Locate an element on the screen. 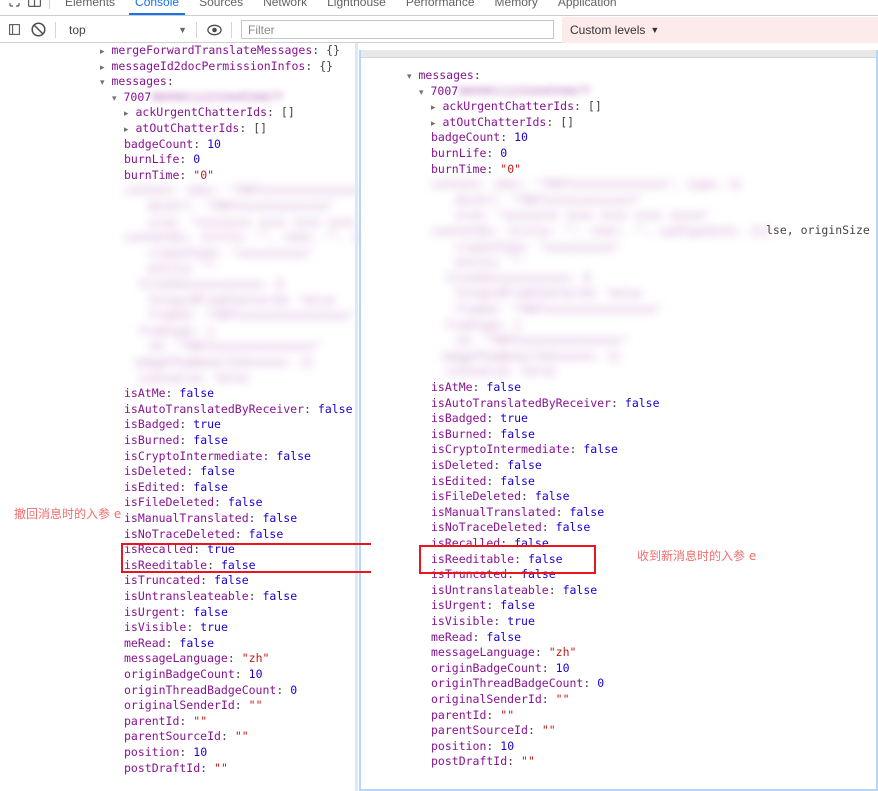 This screenshot has width=878, height=791. clear-console-icon is located at coordinates (38, 30).